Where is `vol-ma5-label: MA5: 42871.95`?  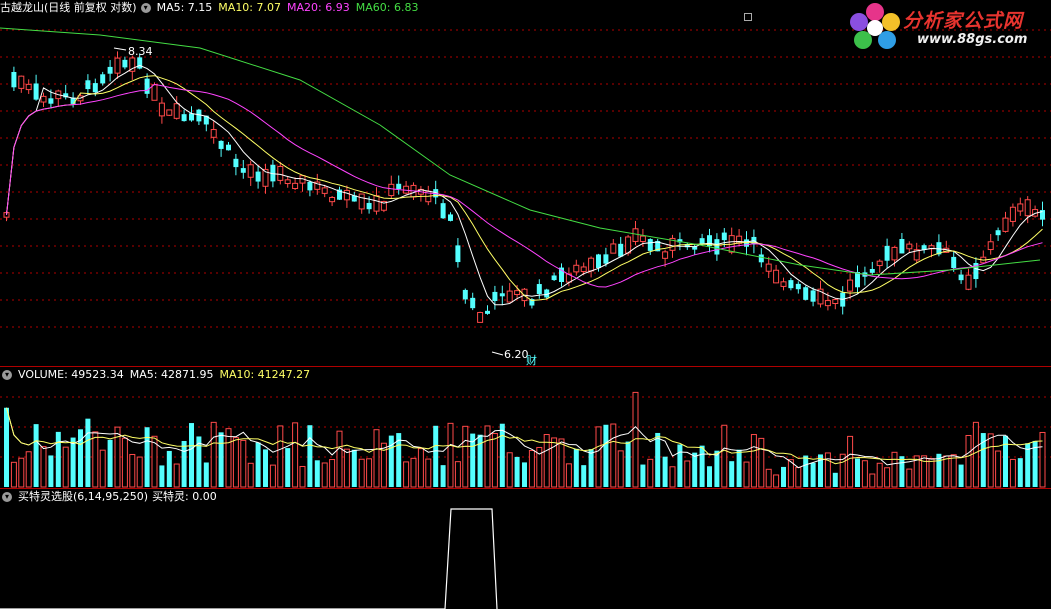 vol-ma5-label: MA5: 42871.95 is located at coordinates (171, 374).